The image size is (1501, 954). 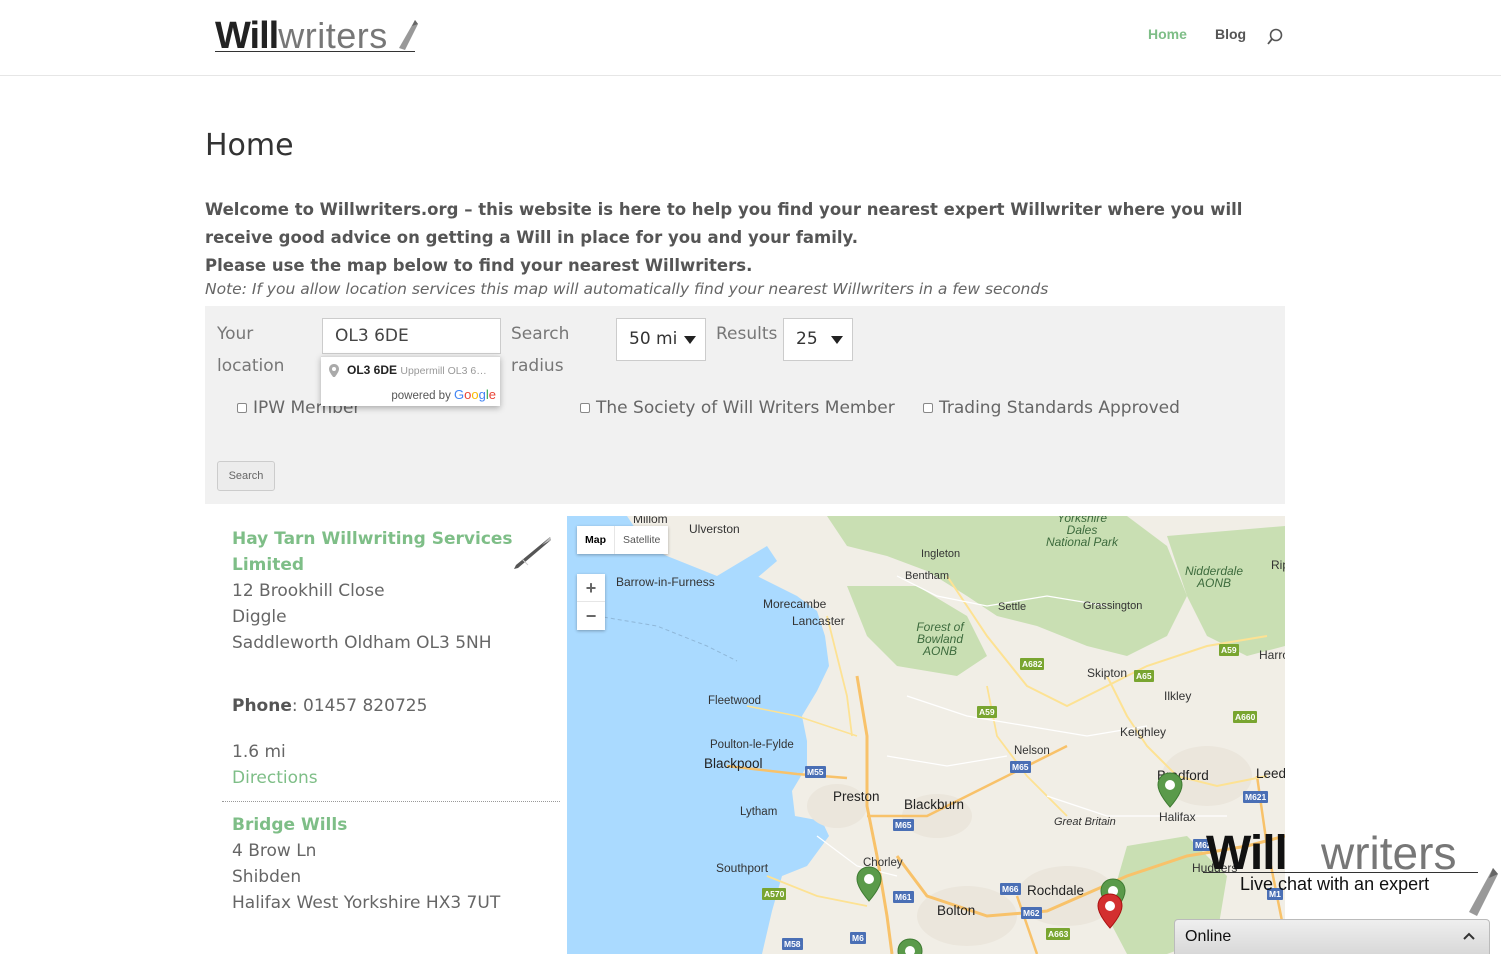 What do you see at coordinates (752, 745) in the screenshot?
I see `map-place-label: Poulton-le-Fylde` at bounding box center [752, 745].